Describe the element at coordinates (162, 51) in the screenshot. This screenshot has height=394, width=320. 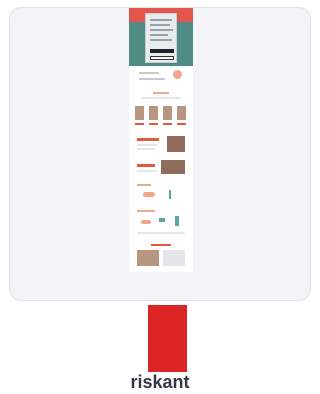
I see `accept-button` at that location.